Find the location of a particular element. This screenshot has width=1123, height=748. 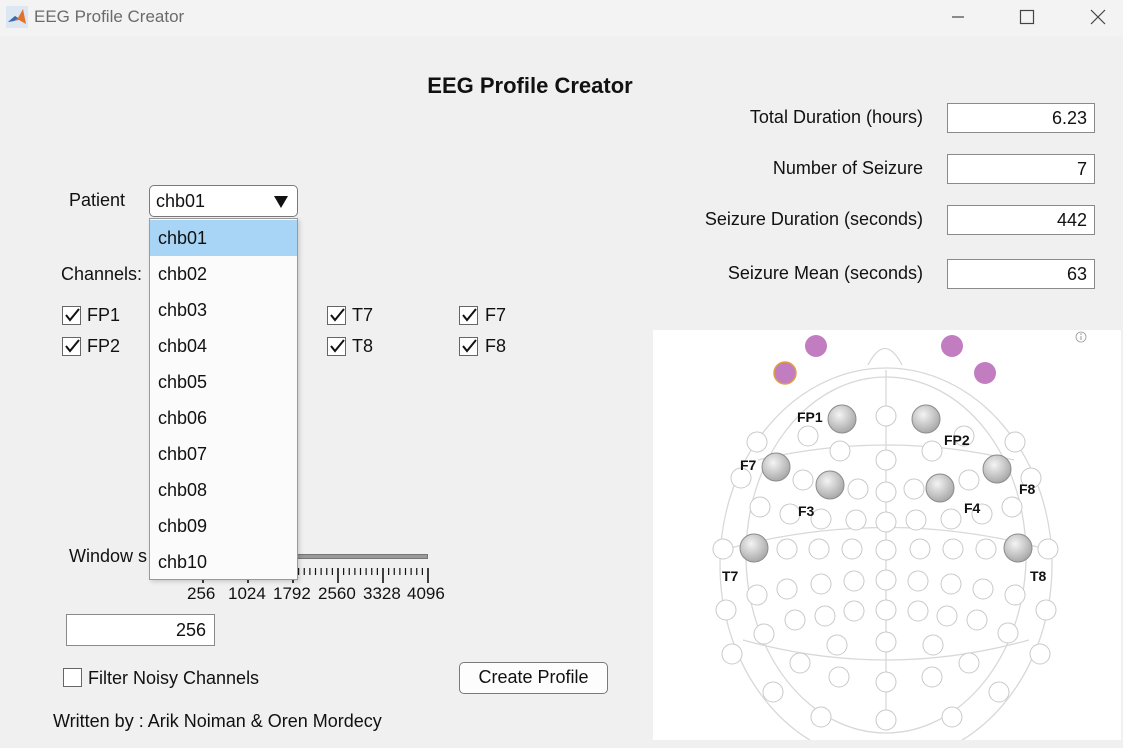

channel-checkbox-t8 is located at coordinates (336, 346).